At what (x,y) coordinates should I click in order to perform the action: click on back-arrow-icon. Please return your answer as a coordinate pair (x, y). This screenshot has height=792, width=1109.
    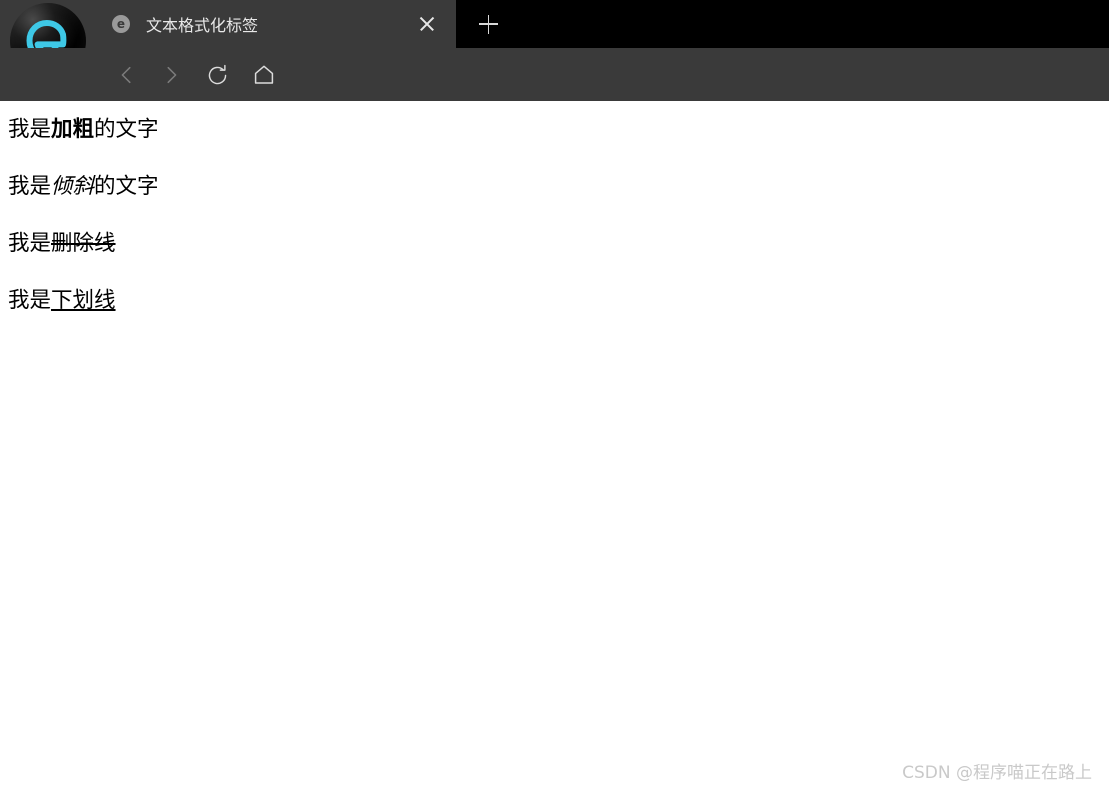
    Looking at the image, I should click on (127, 75).